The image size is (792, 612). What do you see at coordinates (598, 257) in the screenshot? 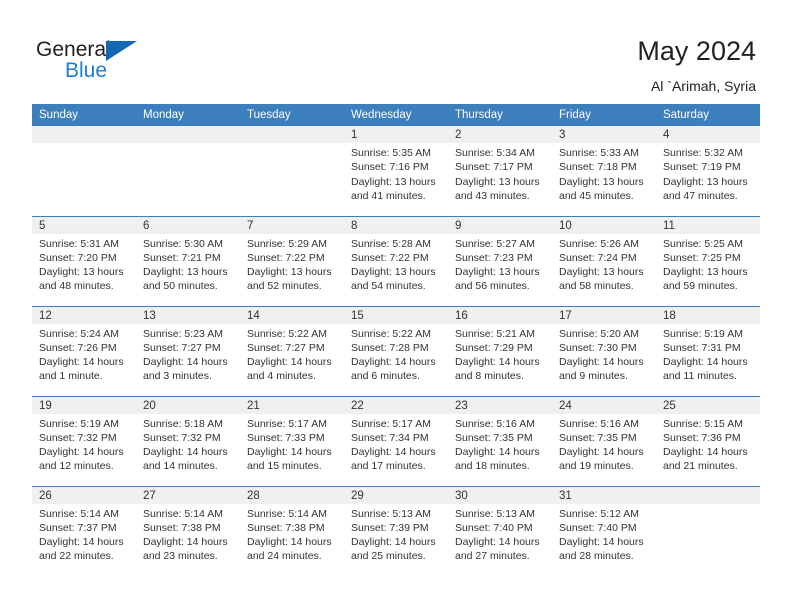
I see `sunset-text: Sunset: 7:24 PM` at bounding box center [598, 257].